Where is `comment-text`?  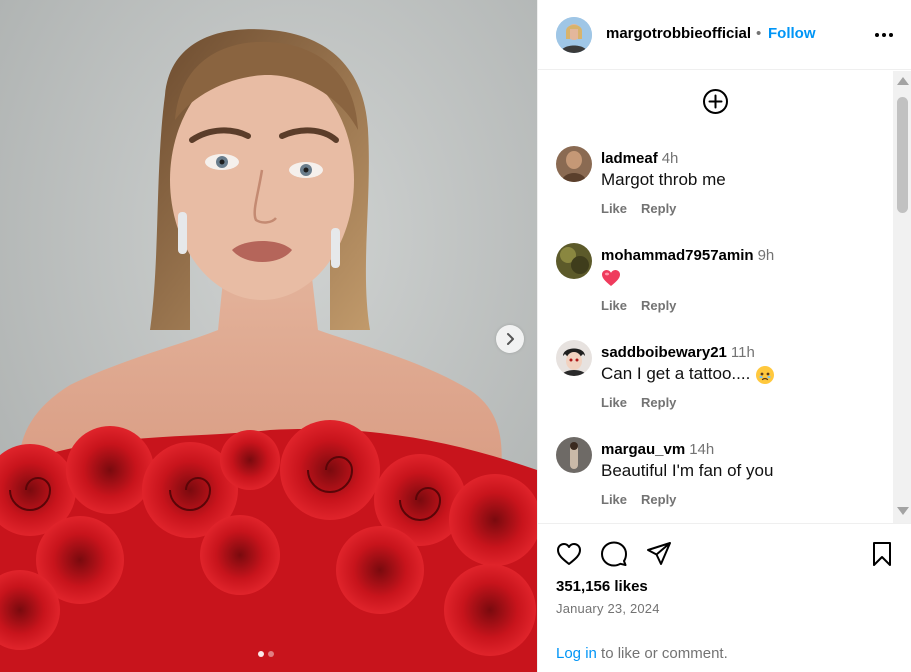 comment-text is located at coordinates (611, 277).